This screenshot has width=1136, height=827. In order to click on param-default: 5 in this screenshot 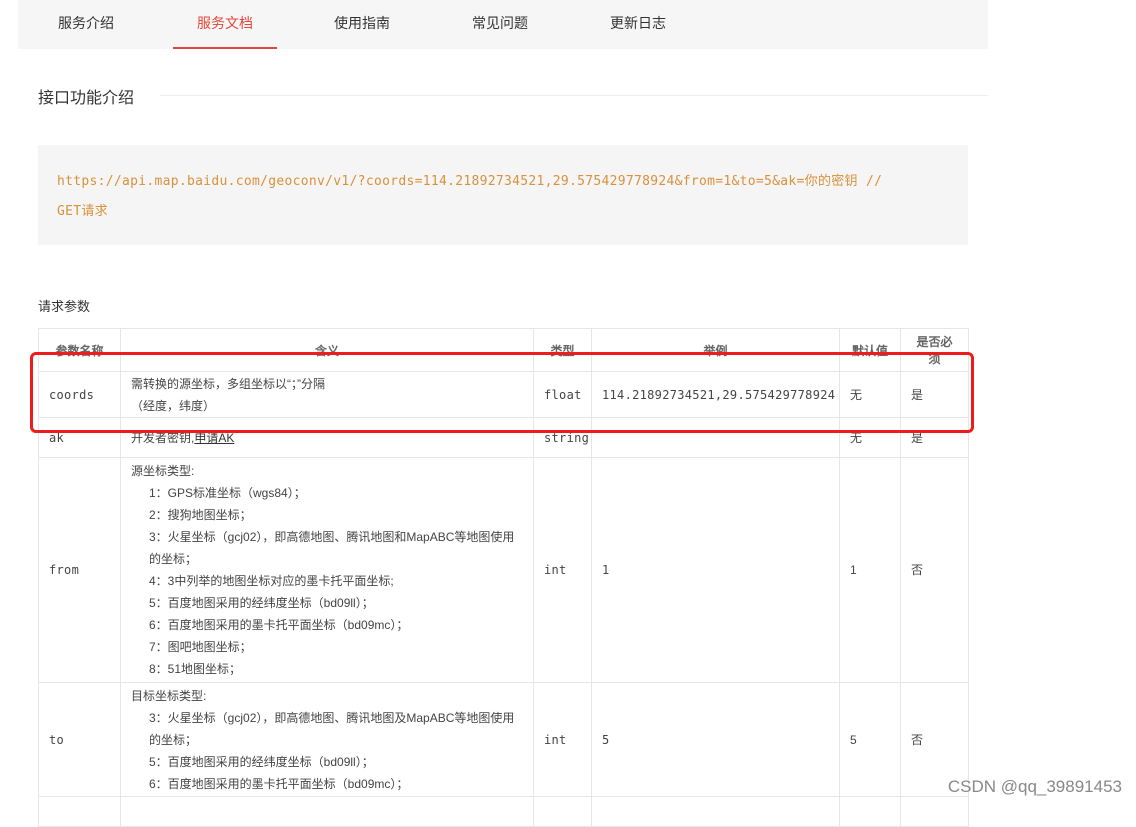, I will do `click(870, 739)`.